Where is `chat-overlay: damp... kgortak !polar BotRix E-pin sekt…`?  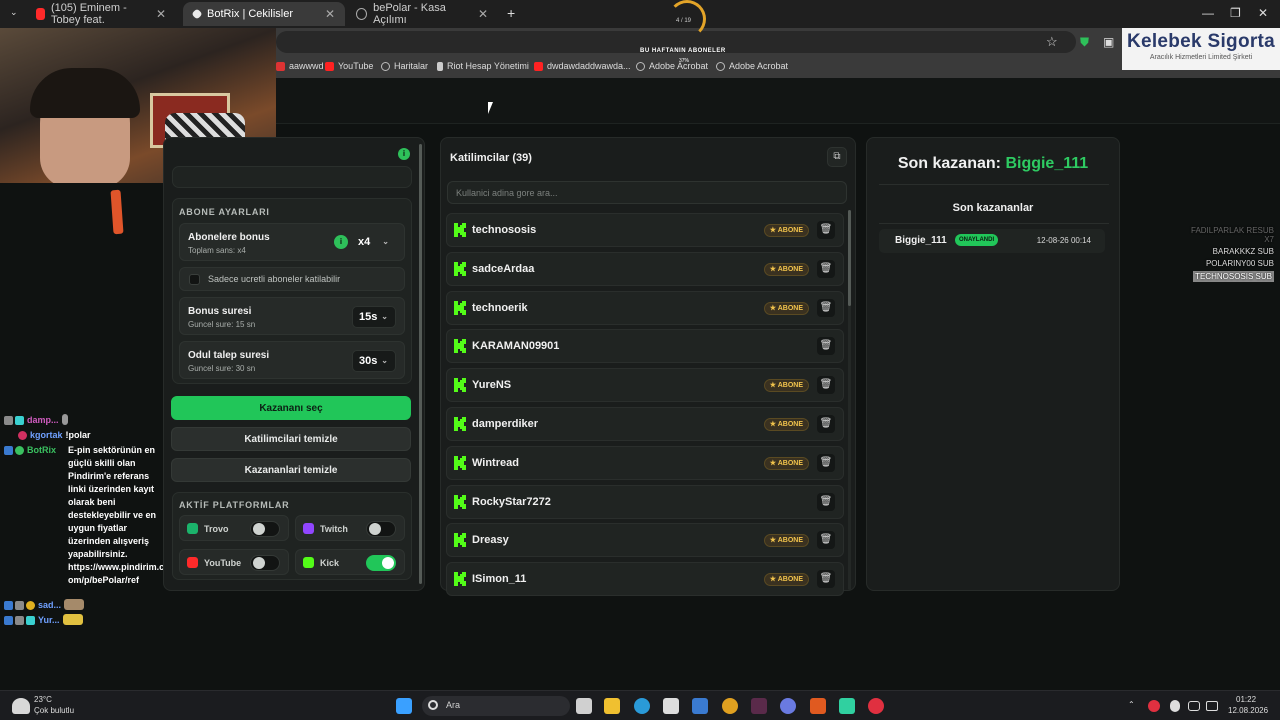
chat-overlay: damp... kgortak !polar BotRix E-pin sekt… is located at coordinates (84, 521).